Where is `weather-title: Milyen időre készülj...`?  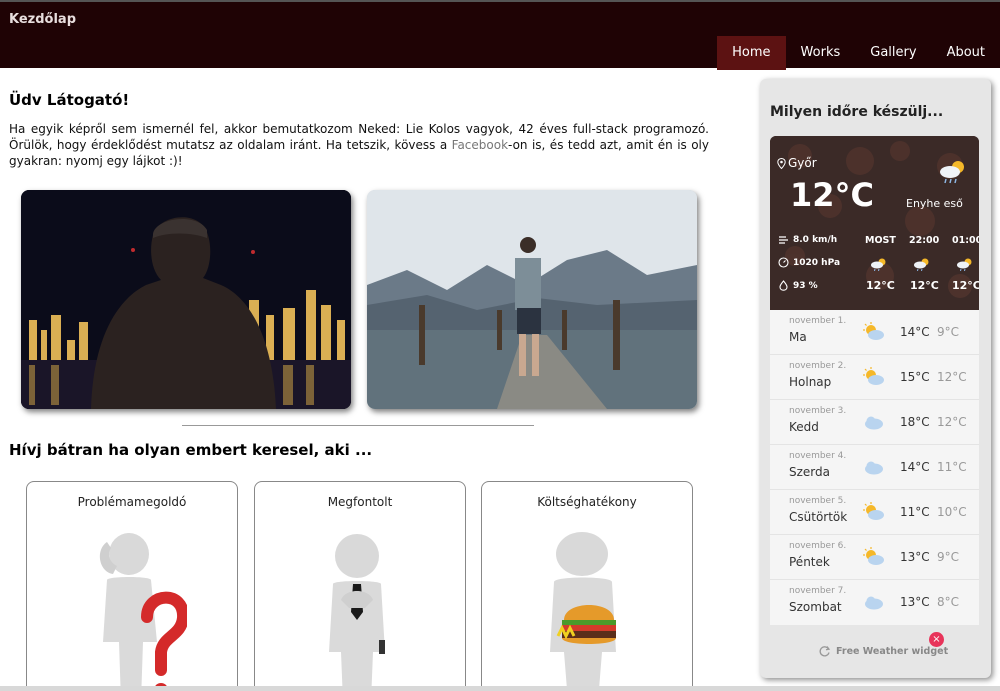
weather-title: Milyen időre készülj... is located at coordinates (857, 112).